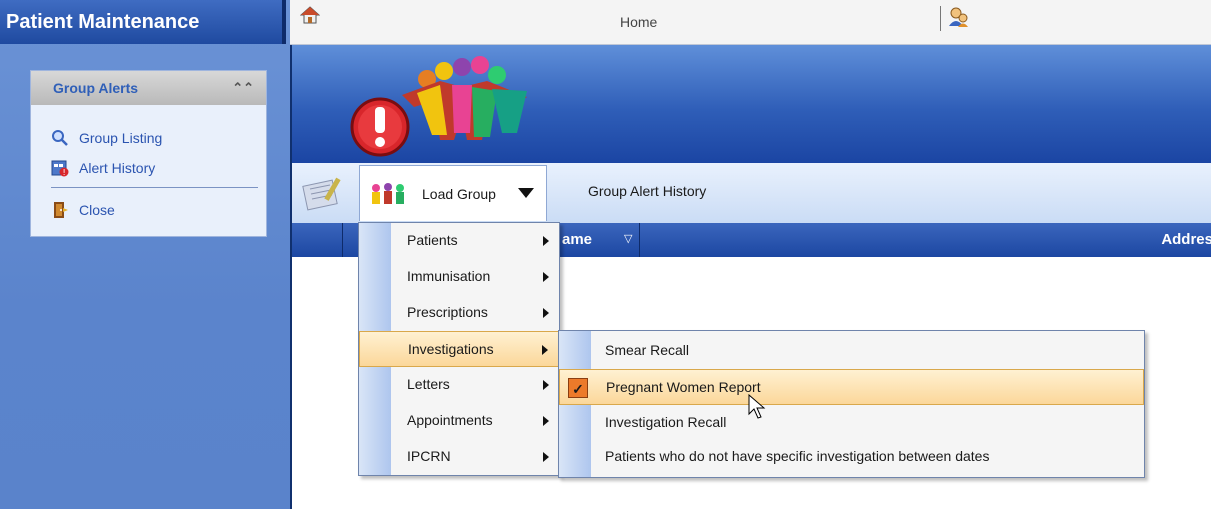  Describe the element at coordinates (851, 387) in the screenshot. I see `menu-item-pregnant-women-report: ✓ Pregnant Women Report` at that location.